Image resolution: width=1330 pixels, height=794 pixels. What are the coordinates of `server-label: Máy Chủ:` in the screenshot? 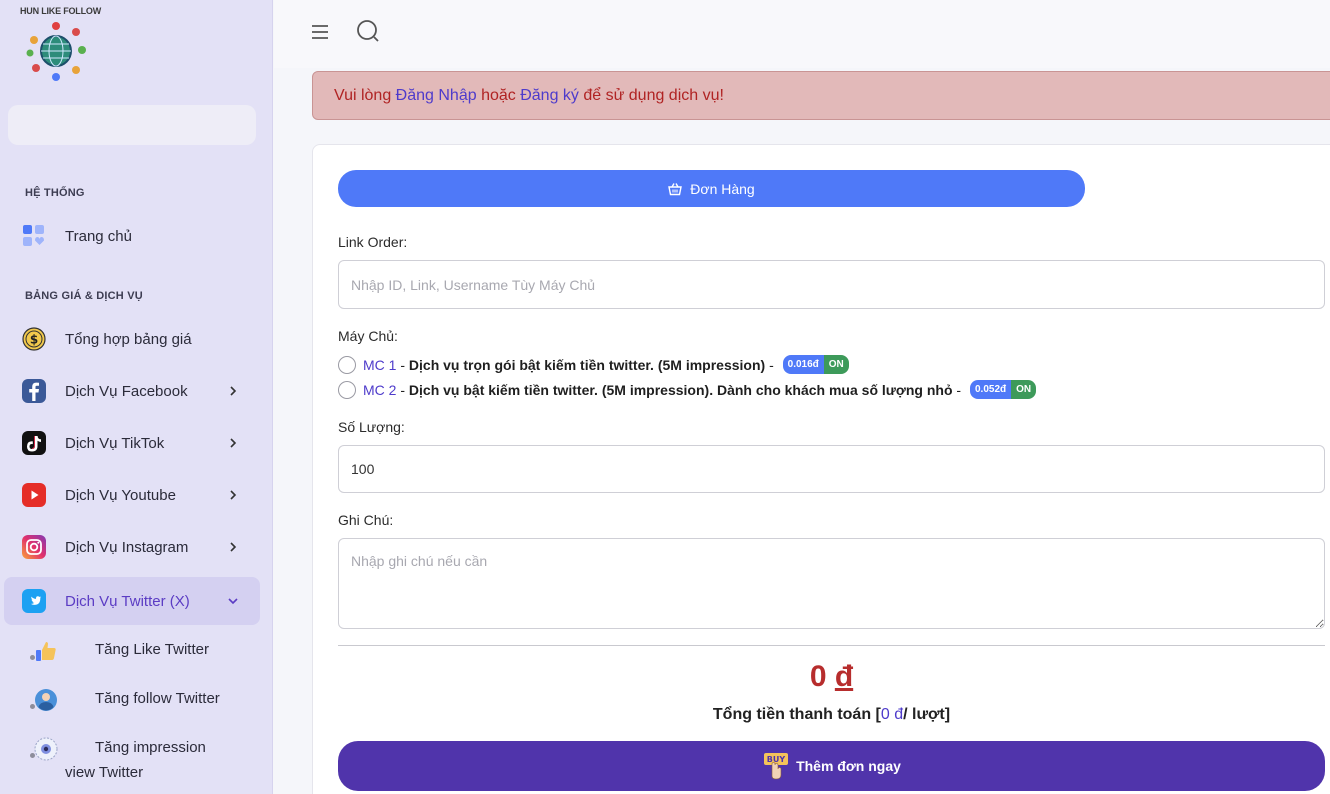 It's located at (368, 336).